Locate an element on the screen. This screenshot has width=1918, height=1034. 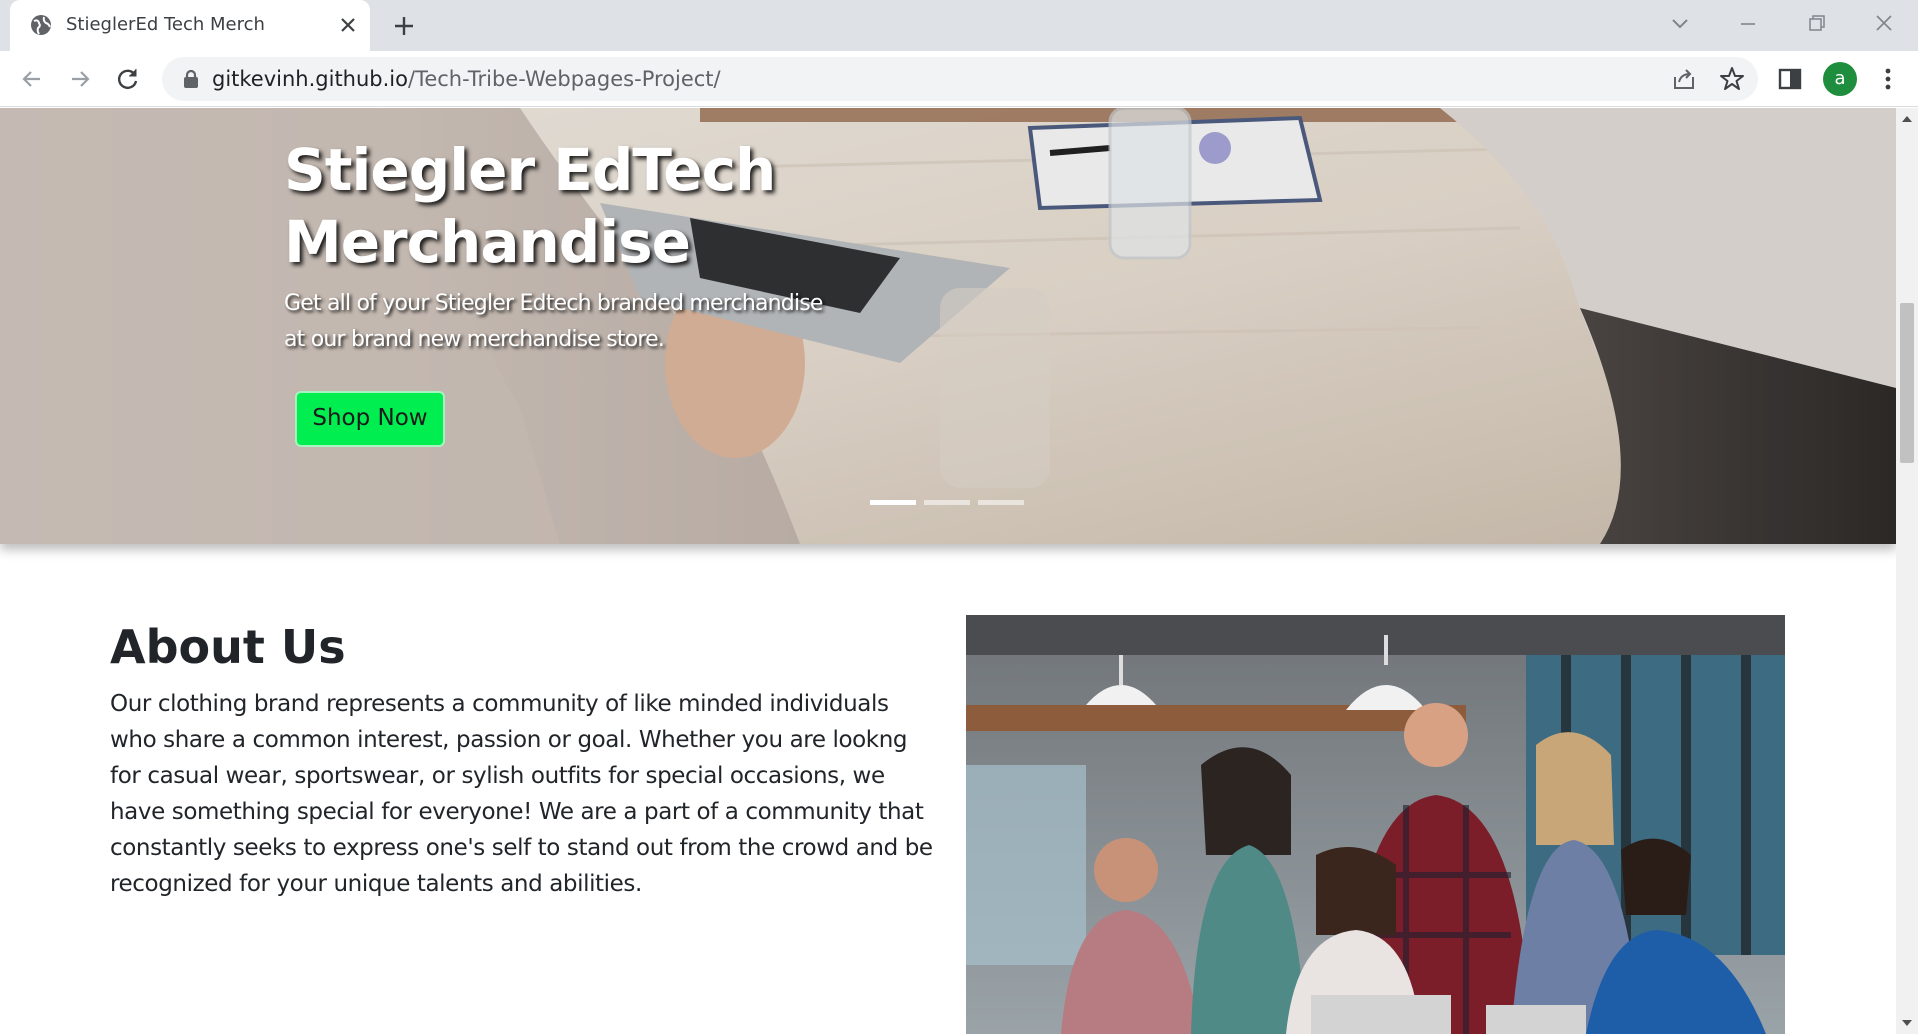
forward-arrow-icon is located at coordinates (80, 79).